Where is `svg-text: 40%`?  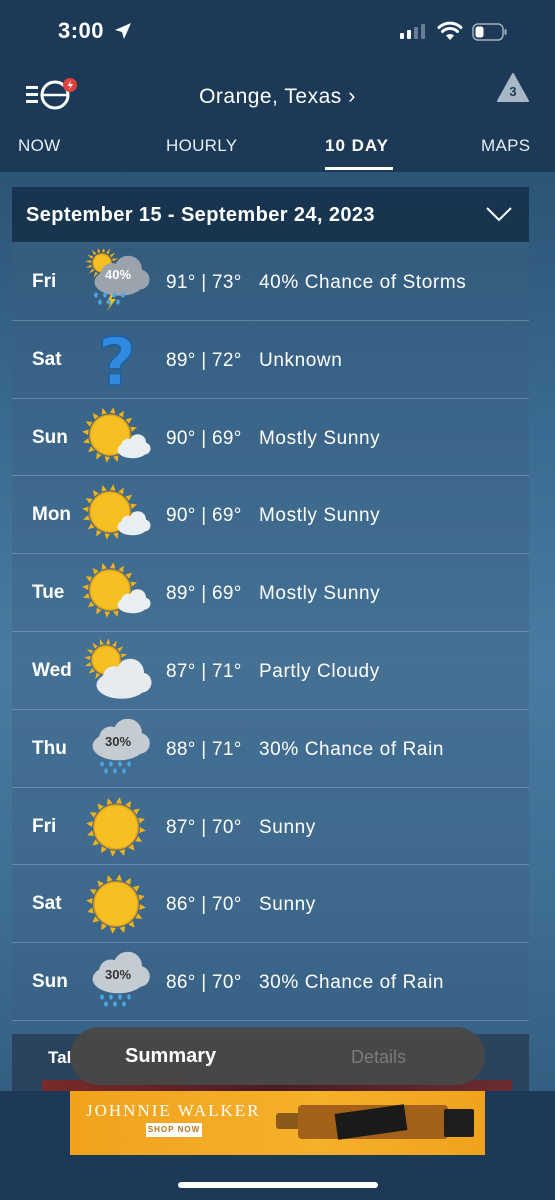 svg-text: 40% is located at coordinates (118, 274).